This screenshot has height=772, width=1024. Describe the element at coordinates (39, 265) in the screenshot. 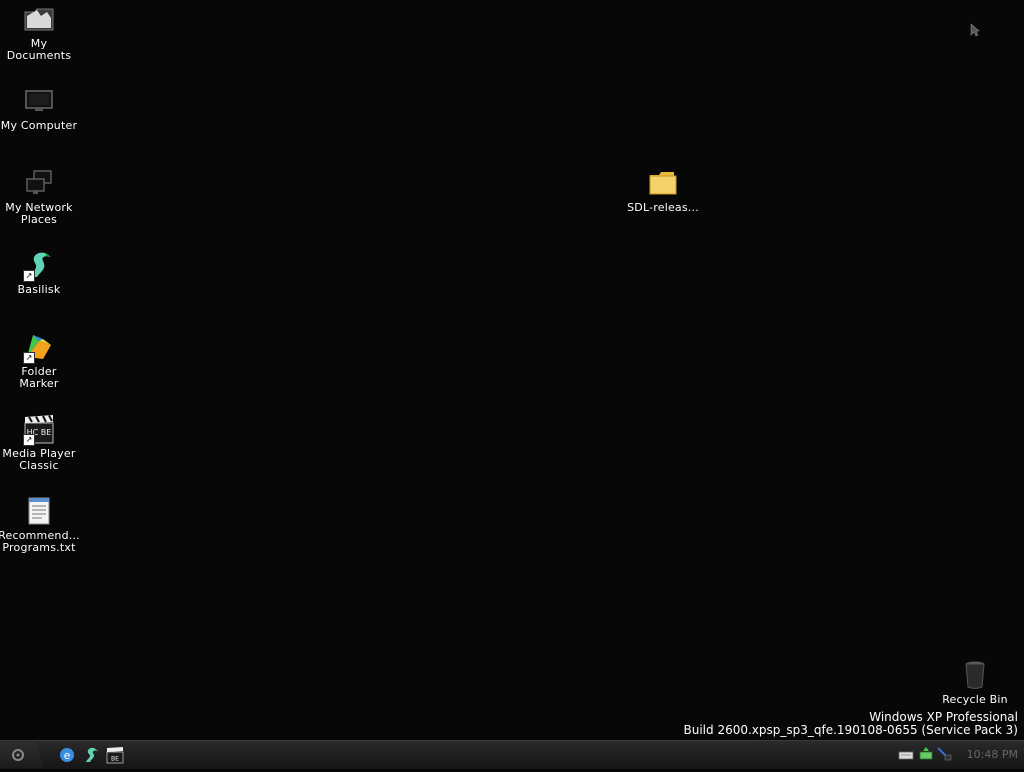

I see `basilisk-icon: ↗` at that location.